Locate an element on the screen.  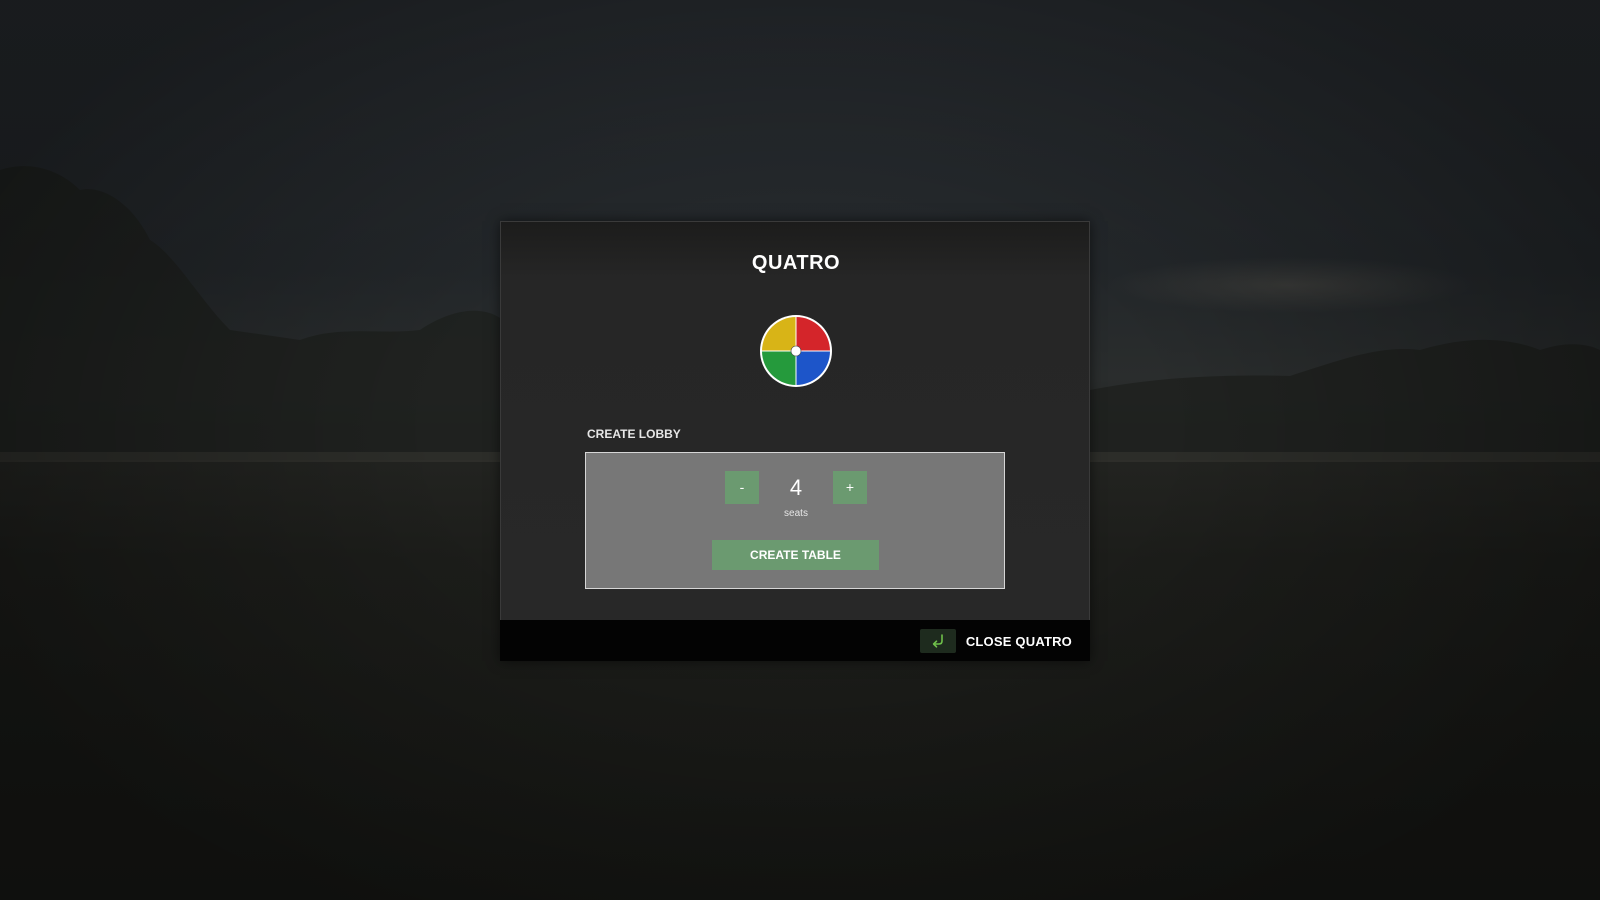
create-lobby-heading: CREATE LOBBY is located at coordinates (634, 434).